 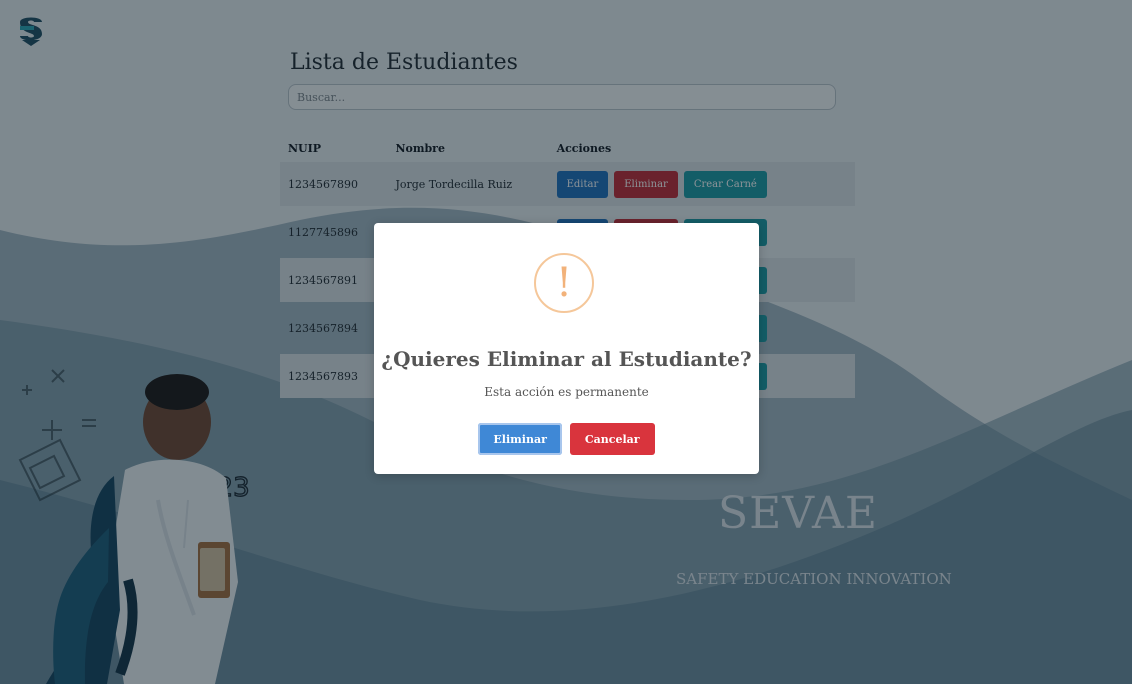 What do you see at coordinates (564, 283) in the screenshot?
I see `warning-icon: !` at bounding box center [564, 283].